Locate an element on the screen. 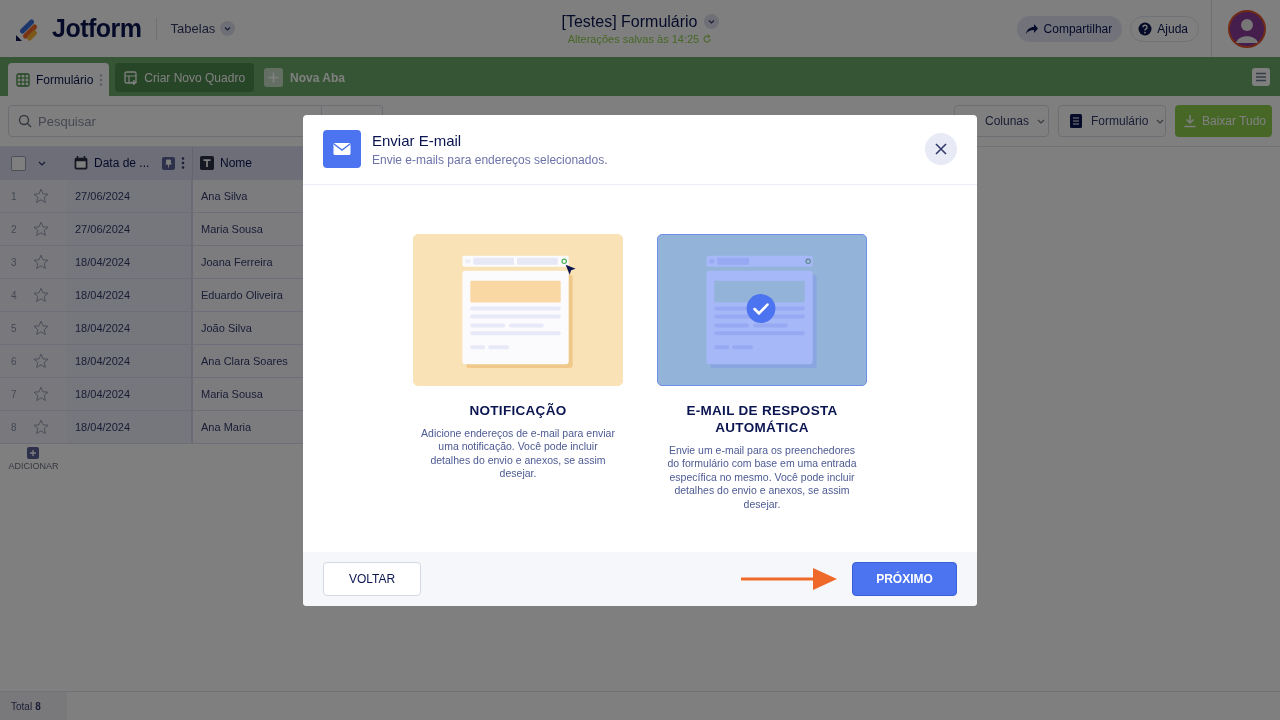 The height and width of the screenshot is (720, 1280). brand-name: Jotform is located at coordinates (97, 28).